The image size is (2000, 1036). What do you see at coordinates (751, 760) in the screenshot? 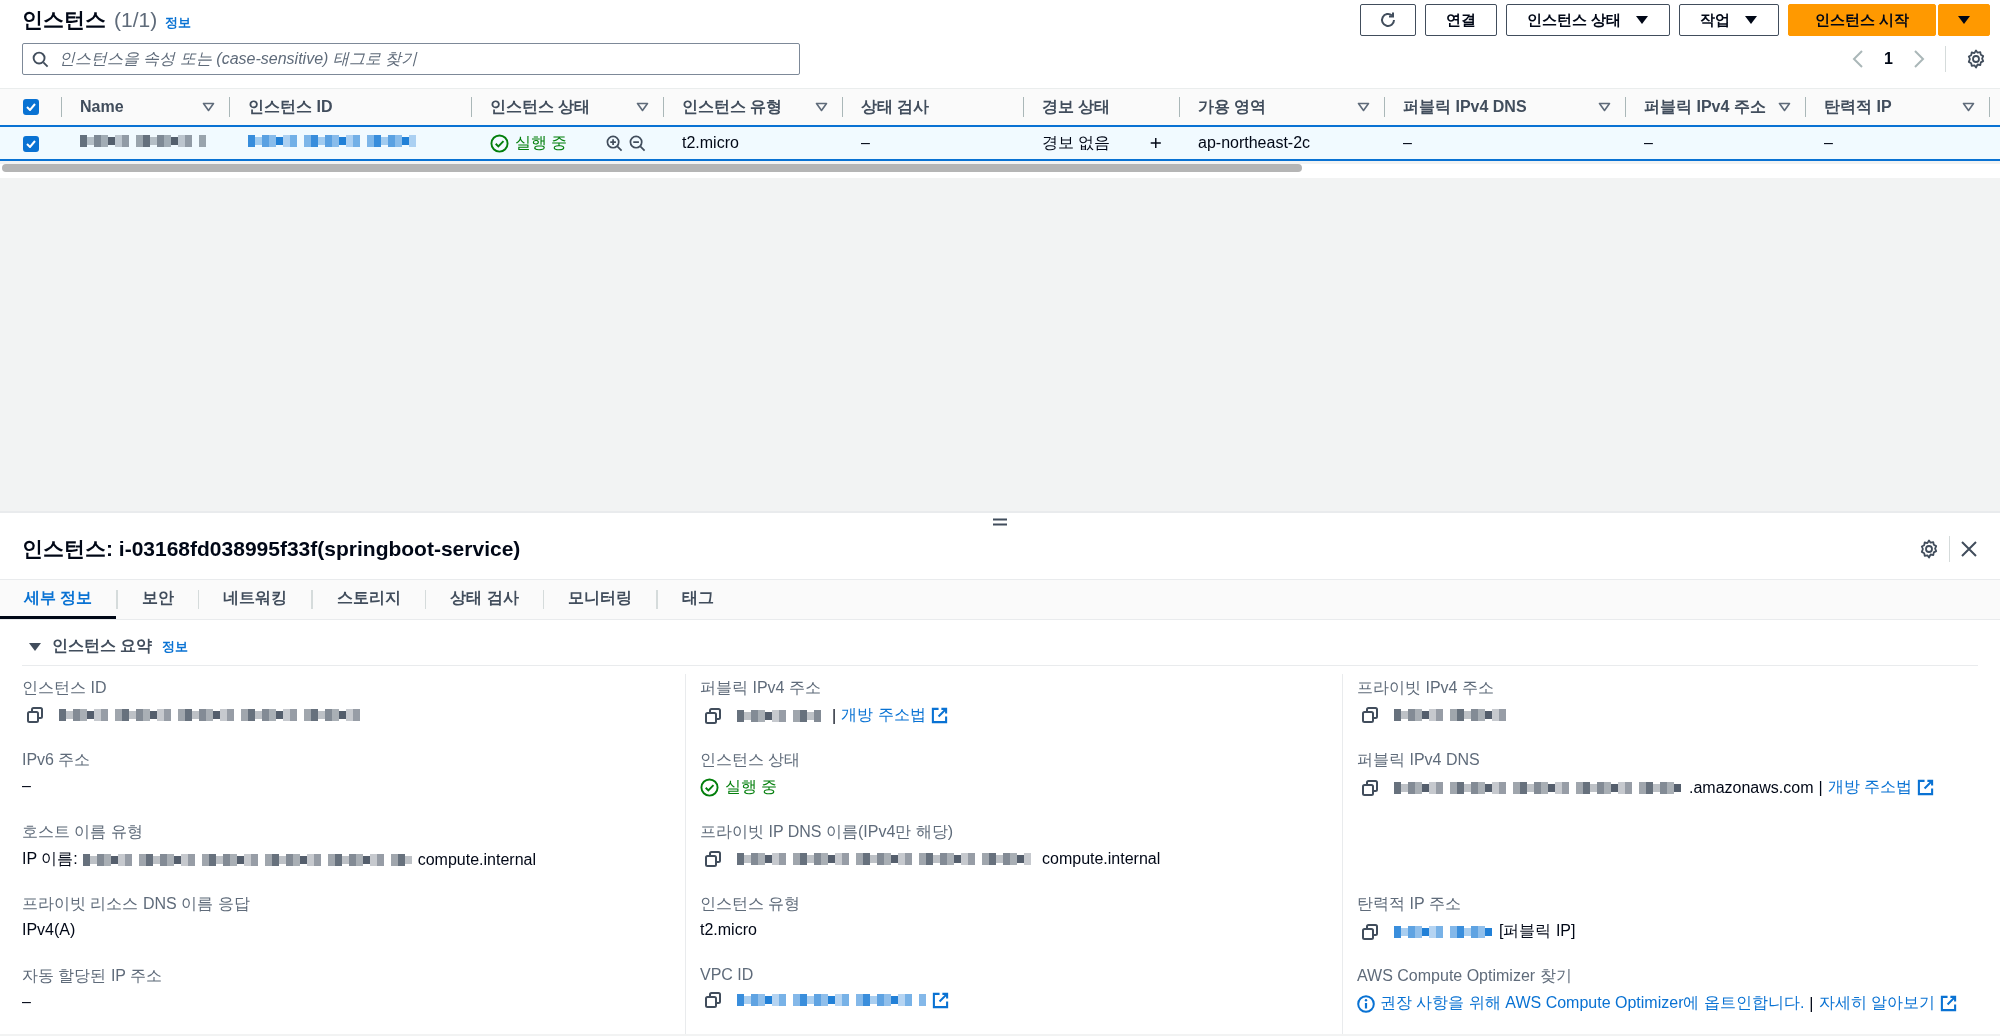
I see `field-label: 인스턴스 상태` at bounding box center [751, 760].